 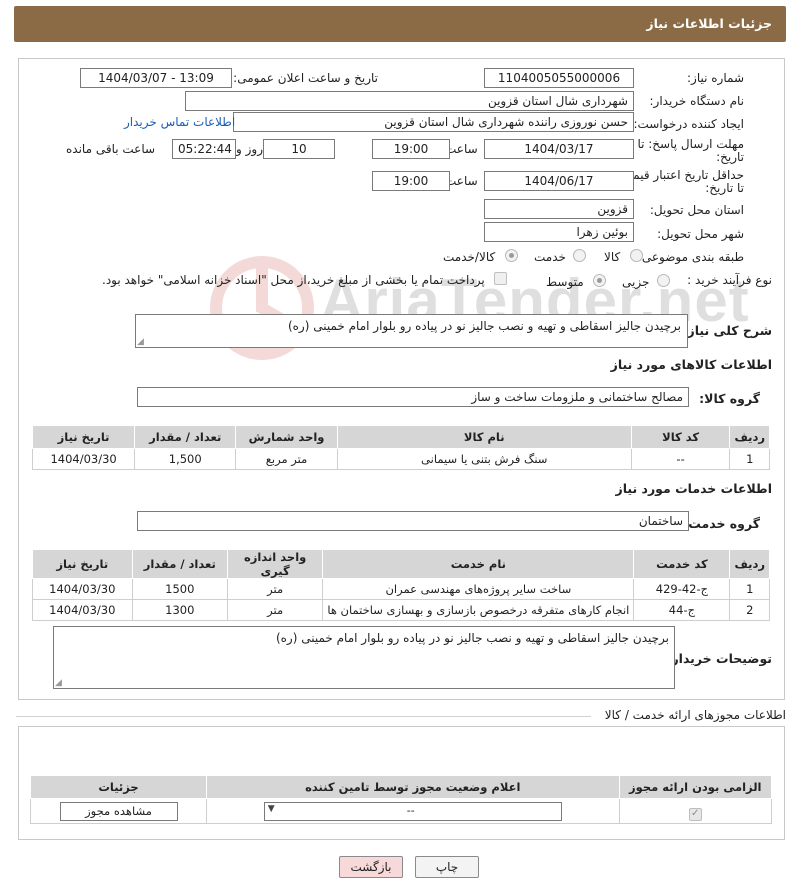 I want to click on category-radio-goods-service, so click(x=511, y=255).